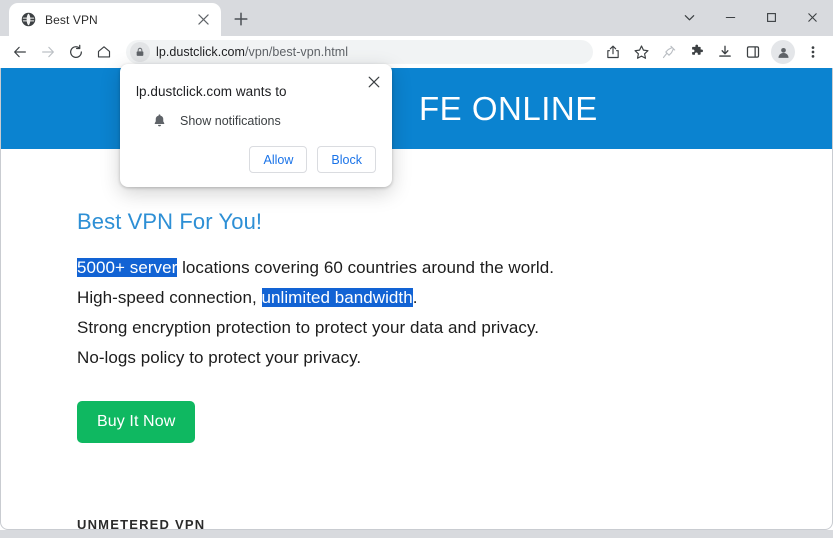  I want to click on url-text: lp.dustclick.com/vpn/best-vpn.html, so click(252, 52).